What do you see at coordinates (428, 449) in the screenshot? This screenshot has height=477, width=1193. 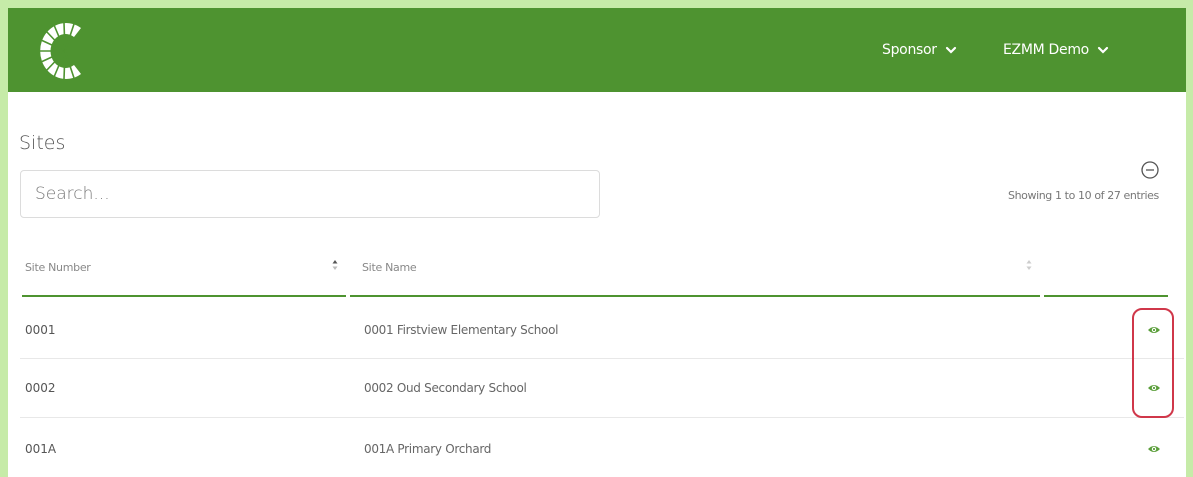 I see `site-name-cell: 001A Primary Orchard` at bounding box center [428, 449].